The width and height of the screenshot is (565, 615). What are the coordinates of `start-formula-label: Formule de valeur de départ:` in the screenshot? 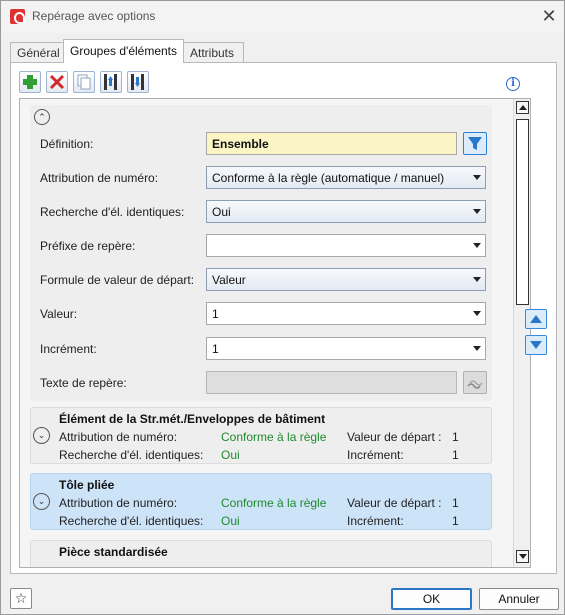 It's located at (117, 280).